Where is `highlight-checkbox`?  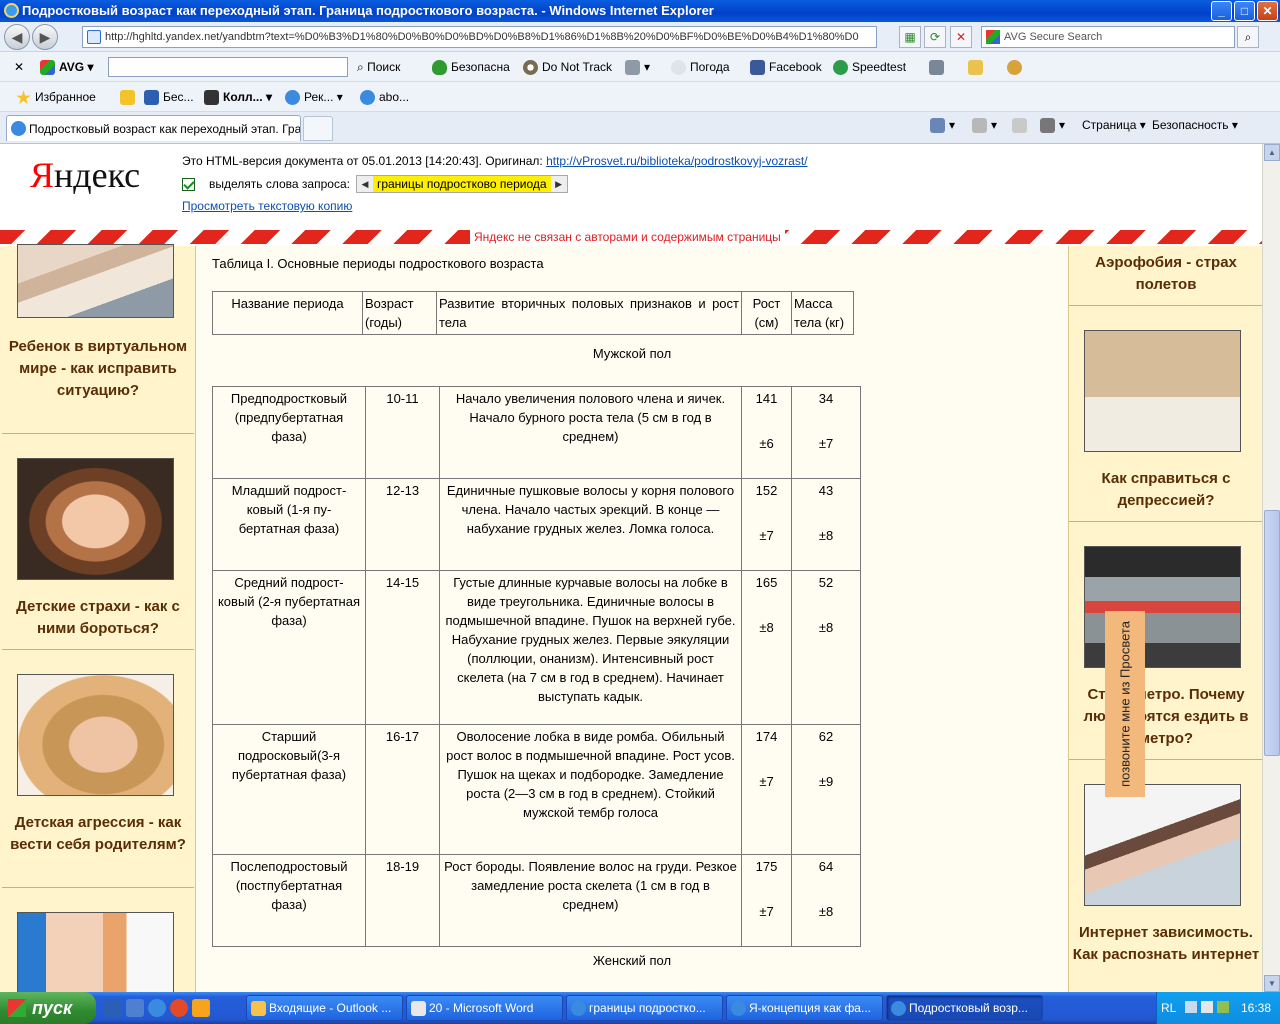
highlight-checkbox is located at coordinates (188, 184).